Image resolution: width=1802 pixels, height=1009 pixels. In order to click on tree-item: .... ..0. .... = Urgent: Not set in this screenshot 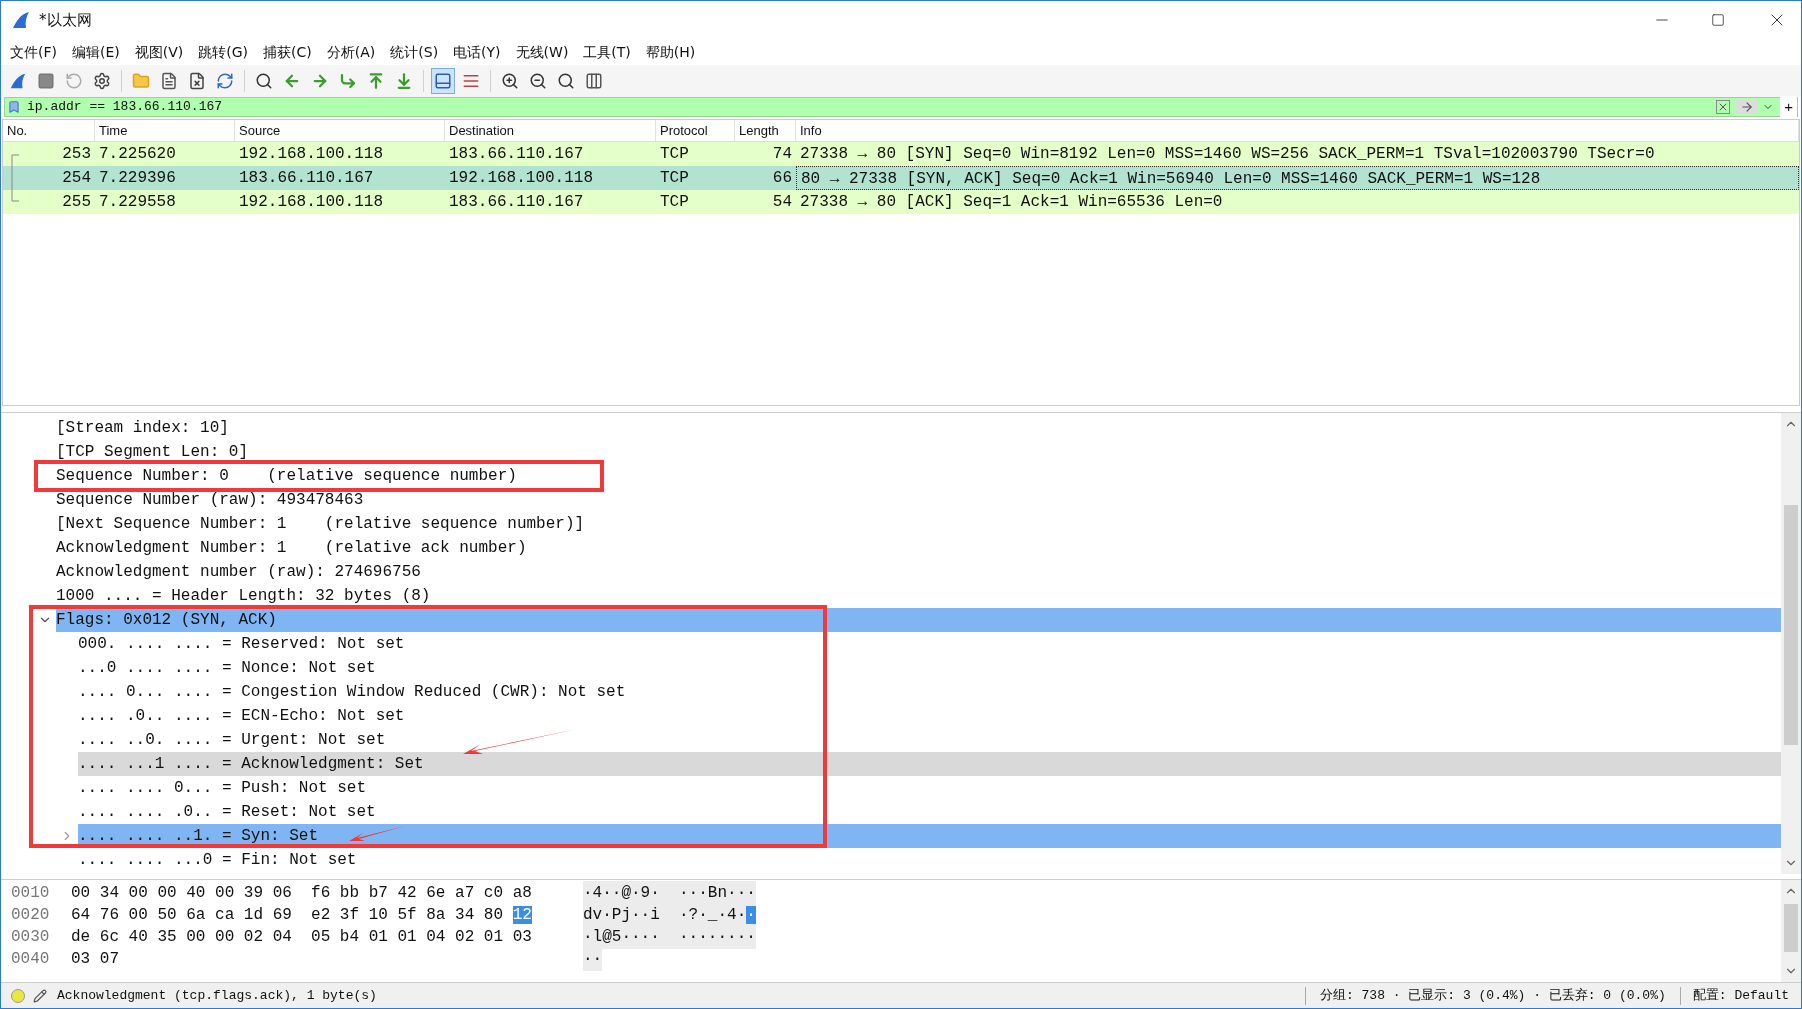, I will do `click(929, 740)`.